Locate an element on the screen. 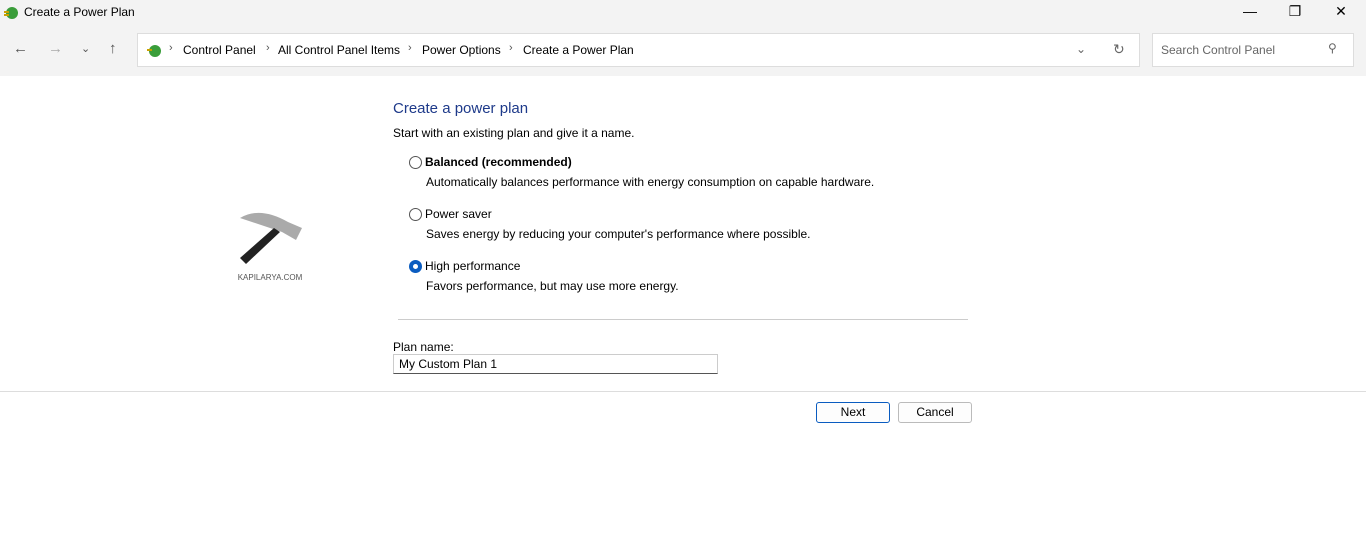  maximize-button: ❐ is located at coordinates (1295, 12).